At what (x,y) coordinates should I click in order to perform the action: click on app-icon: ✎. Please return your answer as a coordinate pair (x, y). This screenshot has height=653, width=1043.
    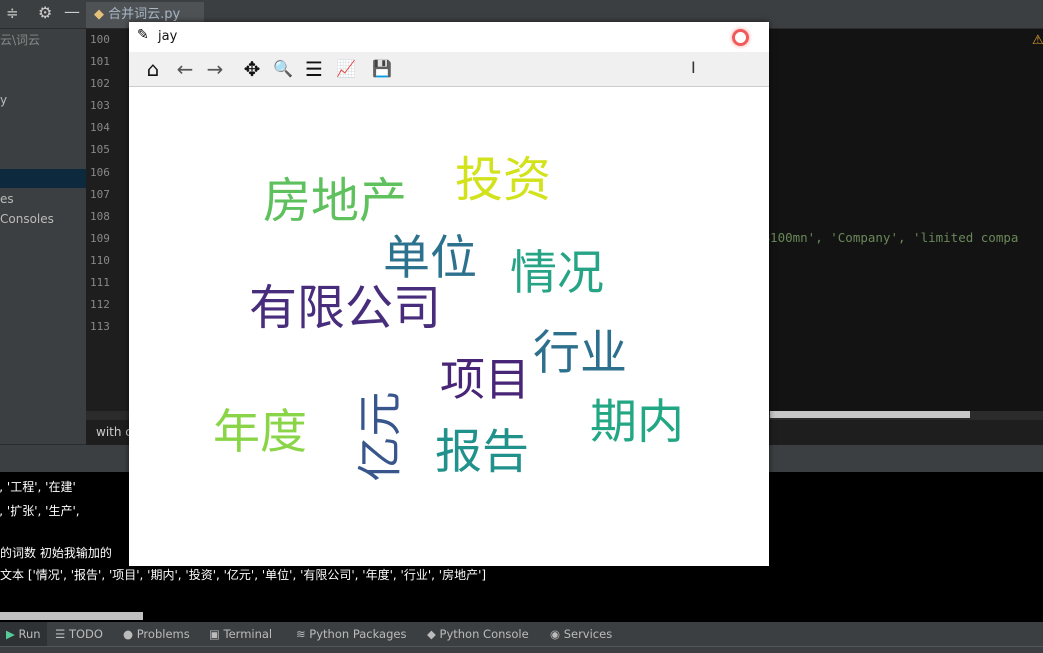
    Looking at the image, I should click on (143, 35).